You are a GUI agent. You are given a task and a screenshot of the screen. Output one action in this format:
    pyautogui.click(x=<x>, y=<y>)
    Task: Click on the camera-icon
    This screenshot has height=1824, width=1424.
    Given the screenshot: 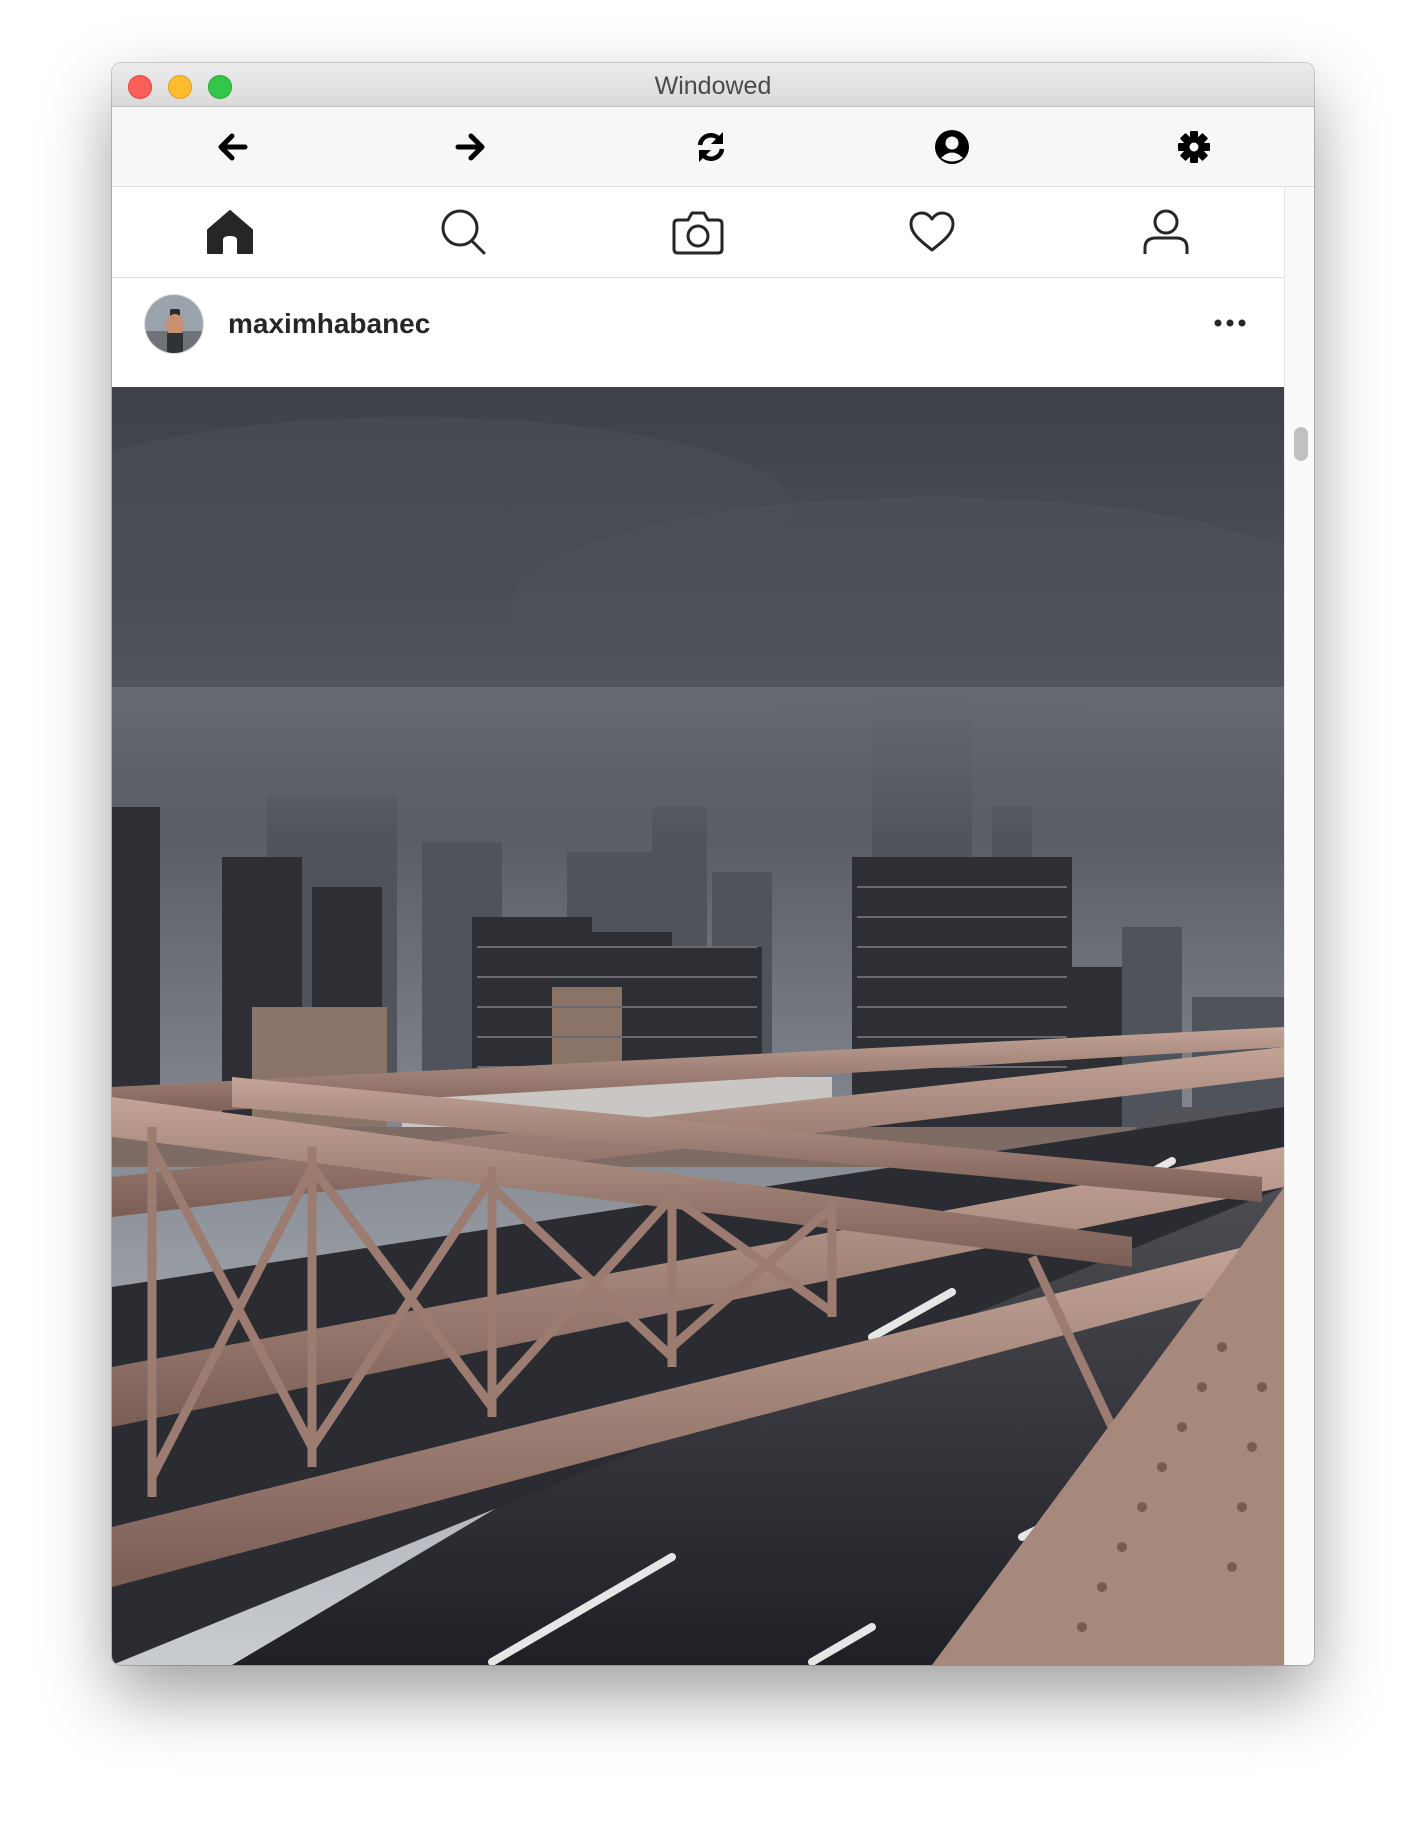 What is the action you would take?
    pyautogui.click(x=698, y=233)
    